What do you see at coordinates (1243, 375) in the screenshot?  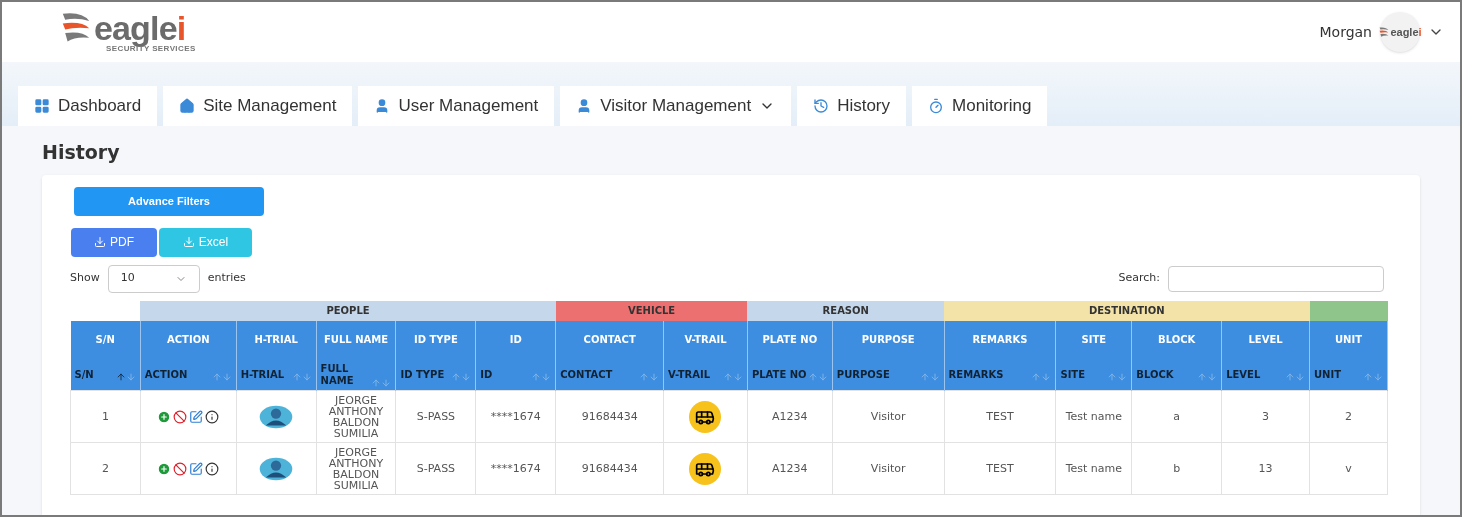 I see `column-filter-label: LEVEL` at bounding box center [1243, 375].